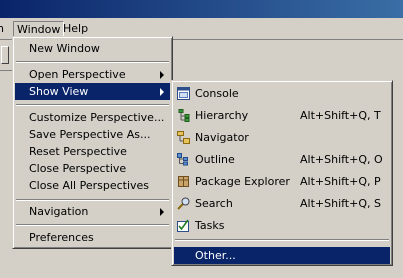 Image resolution: width=403 pixels, height=278 pixels. Describe the element at coordinates (183, 93) in the screenshot. I see `console-icon` at that location.